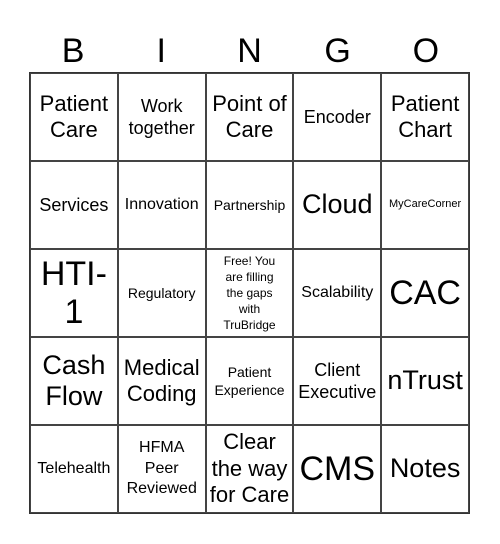  Describe the element at coordinates (425, 293) in the screenshot. I see `bingo-cell: CAC` at that location.